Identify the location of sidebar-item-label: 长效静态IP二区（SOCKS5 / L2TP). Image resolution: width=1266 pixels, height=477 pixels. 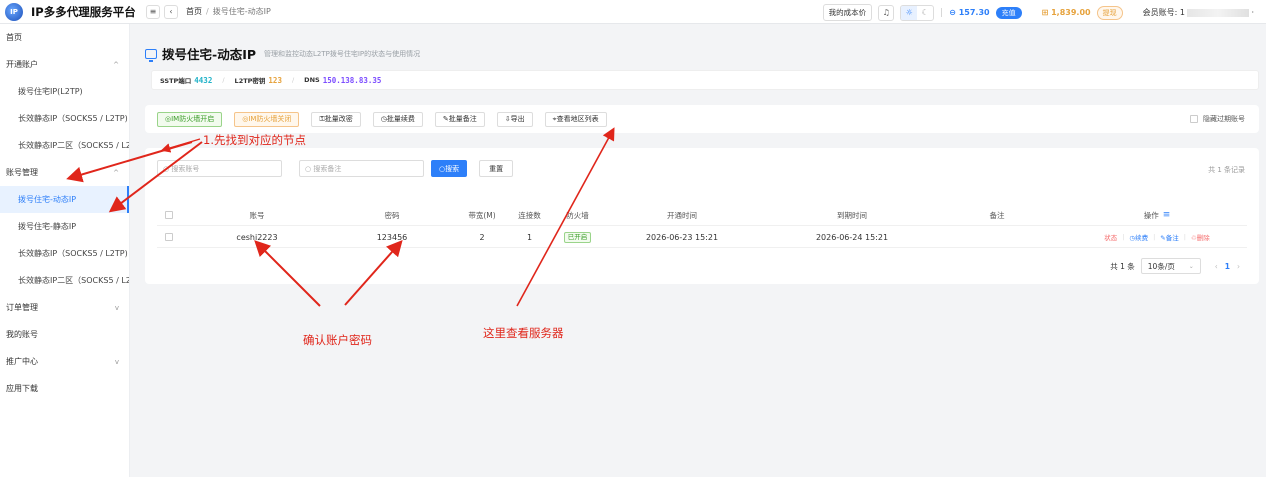
(73, 280).